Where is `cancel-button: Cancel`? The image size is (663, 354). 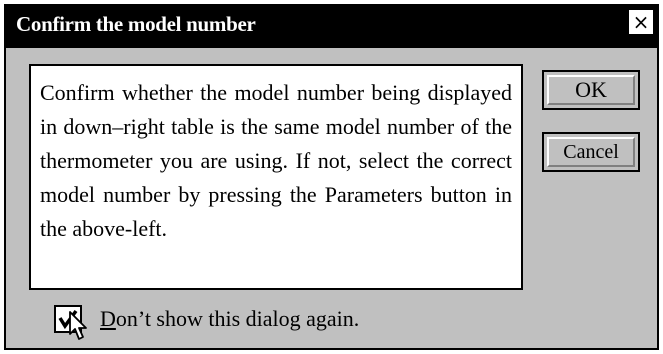 cancel-button: Cancel is located at coordinates (591, 152).